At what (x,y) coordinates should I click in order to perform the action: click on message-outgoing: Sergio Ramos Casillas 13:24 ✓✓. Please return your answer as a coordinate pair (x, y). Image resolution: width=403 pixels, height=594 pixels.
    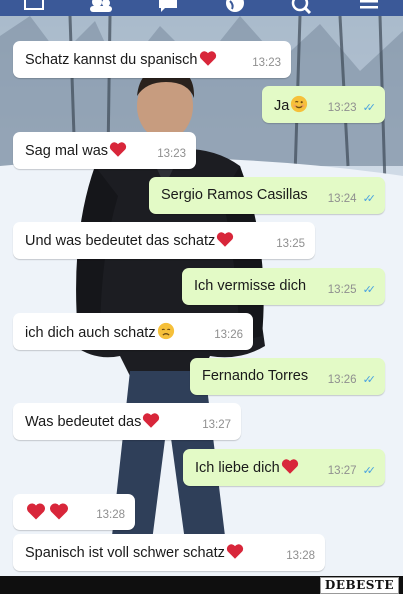
    Looking at the image, I should click on (267, 195).